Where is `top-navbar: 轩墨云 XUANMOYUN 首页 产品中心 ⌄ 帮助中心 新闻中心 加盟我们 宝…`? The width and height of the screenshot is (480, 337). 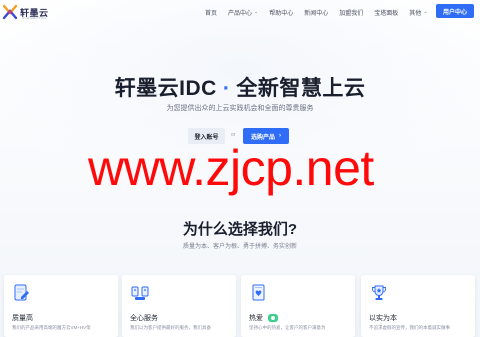
top-navbar: 轩墨云 XUANMOYUN 首页 产品中心 ⌄ 帮助中心 新闻中心 加盟我们 宝… is located at coordinates (240, 12).